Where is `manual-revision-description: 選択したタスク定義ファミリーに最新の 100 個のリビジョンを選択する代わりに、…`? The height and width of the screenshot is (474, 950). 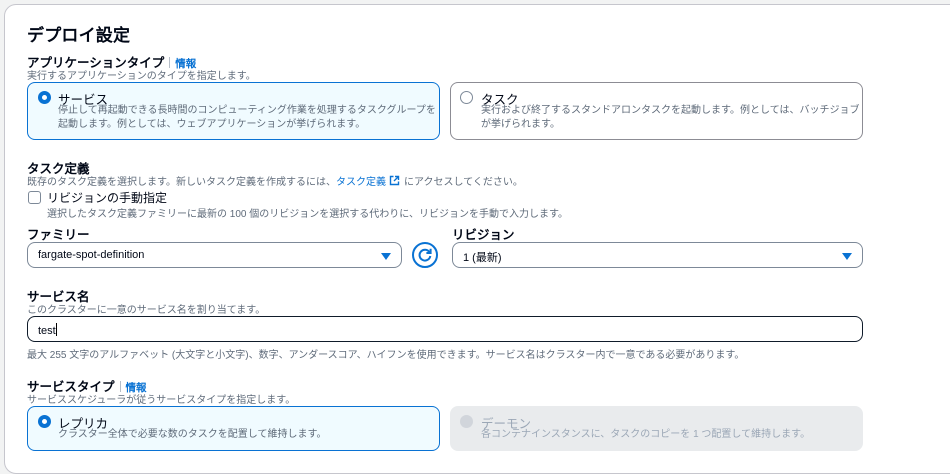
manual-revision-description: 選択したタスク定義ファミリーに最新の 100 個のリビジョンを選択する代わりに、… is located at coordinates (307, 214).